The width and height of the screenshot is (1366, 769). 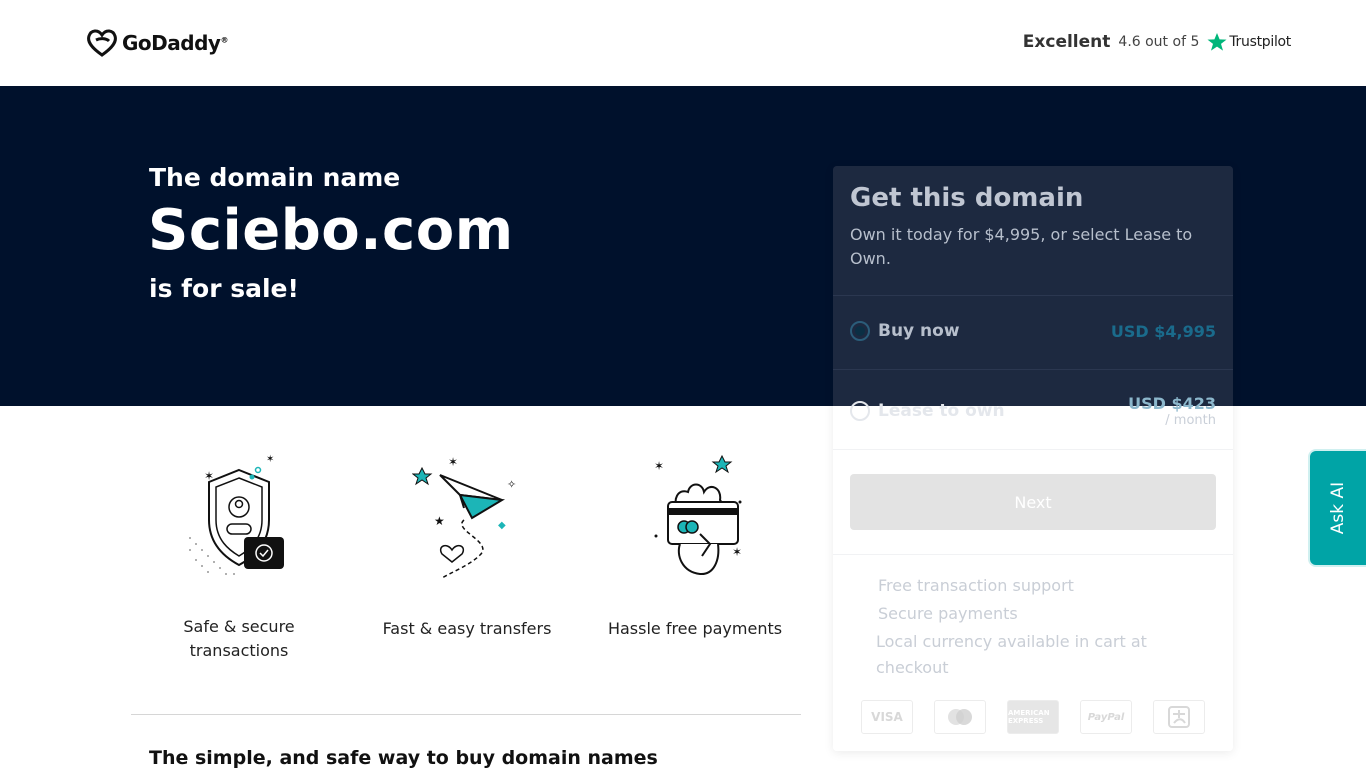 I want to click on feature-safe-secure: ✶ ✶ Safe & secure transactions, so click(x=239, y=556).